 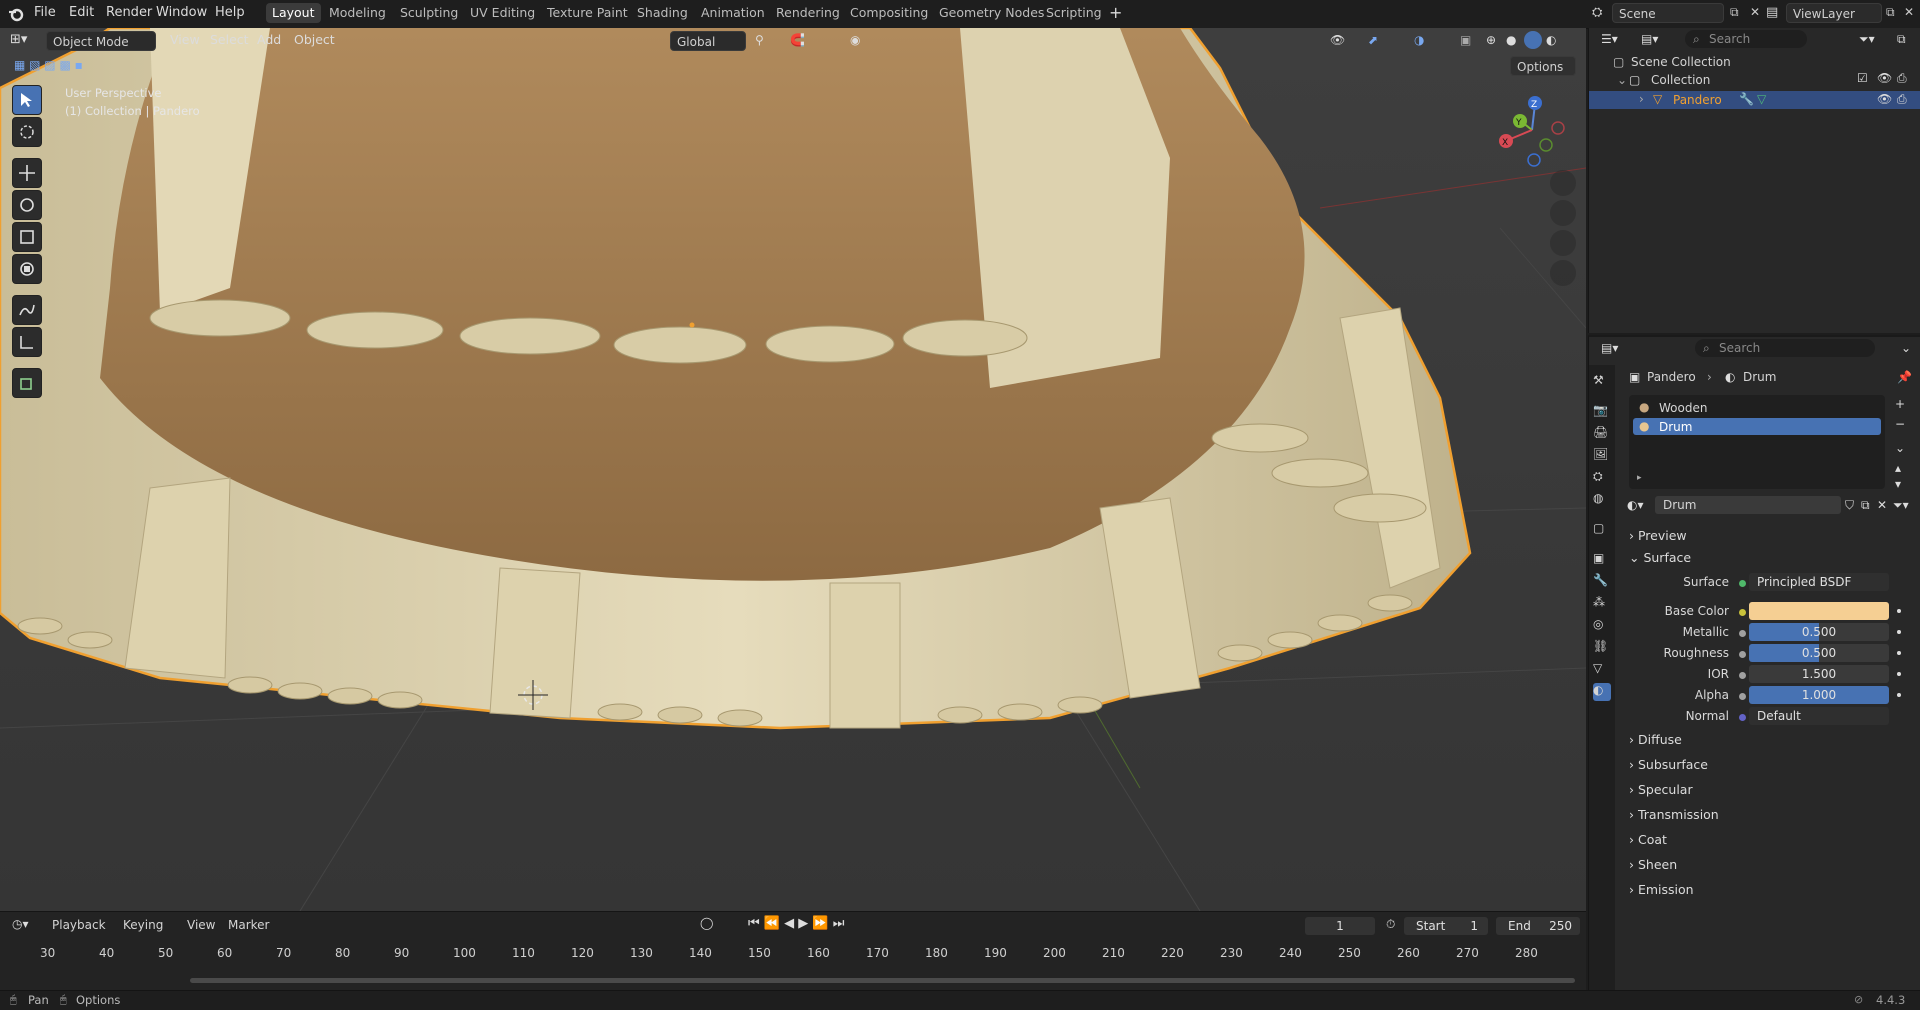 I want to click on panel-diffuse: › Diffuse, so click(x=1655, y=739).